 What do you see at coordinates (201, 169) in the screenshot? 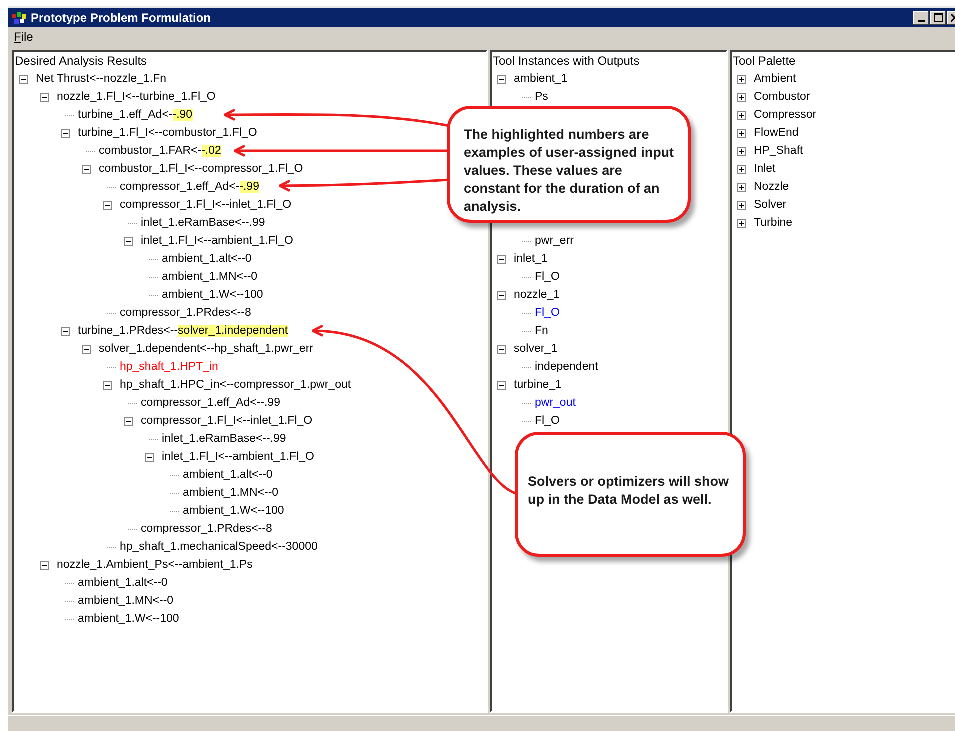
I see `tree-item: combustor_1.Fl_I<--compressor_1.Fl_O` at bounding box center [201, 169].